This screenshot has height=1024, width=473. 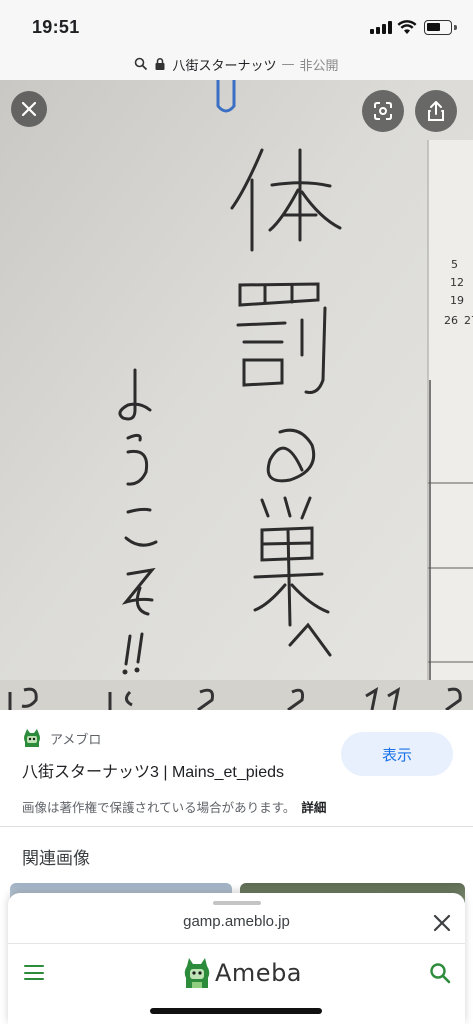 What do you see at coordinates (236, 826) in the screenshot?
I see `divider` at bounding box center [236, 826].